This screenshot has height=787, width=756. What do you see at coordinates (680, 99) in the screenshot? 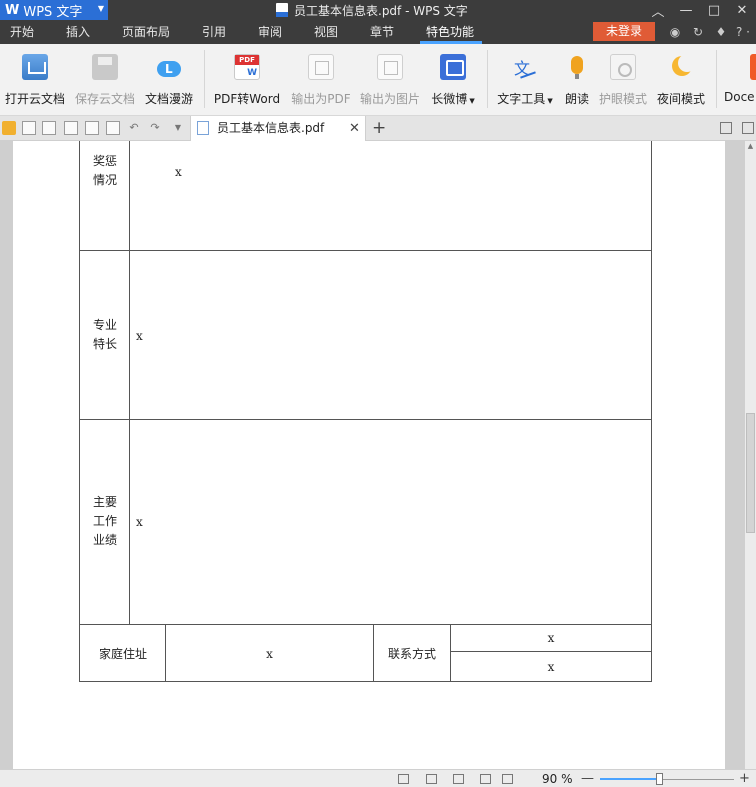
I see `night-mode-label: 夜间模式` at bounding box center [680, 99].